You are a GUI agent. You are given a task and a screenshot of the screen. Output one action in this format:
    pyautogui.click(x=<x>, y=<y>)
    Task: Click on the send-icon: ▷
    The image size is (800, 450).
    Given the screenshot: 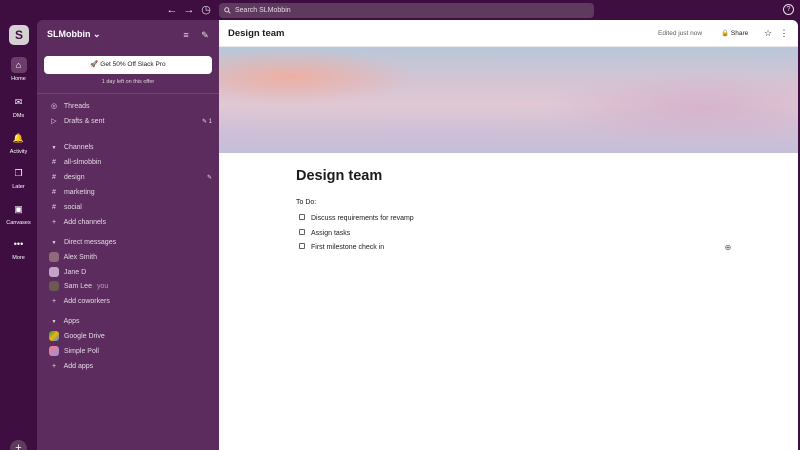 What is the action you would take?
    pyautogui.click(x=54, y=121)
    